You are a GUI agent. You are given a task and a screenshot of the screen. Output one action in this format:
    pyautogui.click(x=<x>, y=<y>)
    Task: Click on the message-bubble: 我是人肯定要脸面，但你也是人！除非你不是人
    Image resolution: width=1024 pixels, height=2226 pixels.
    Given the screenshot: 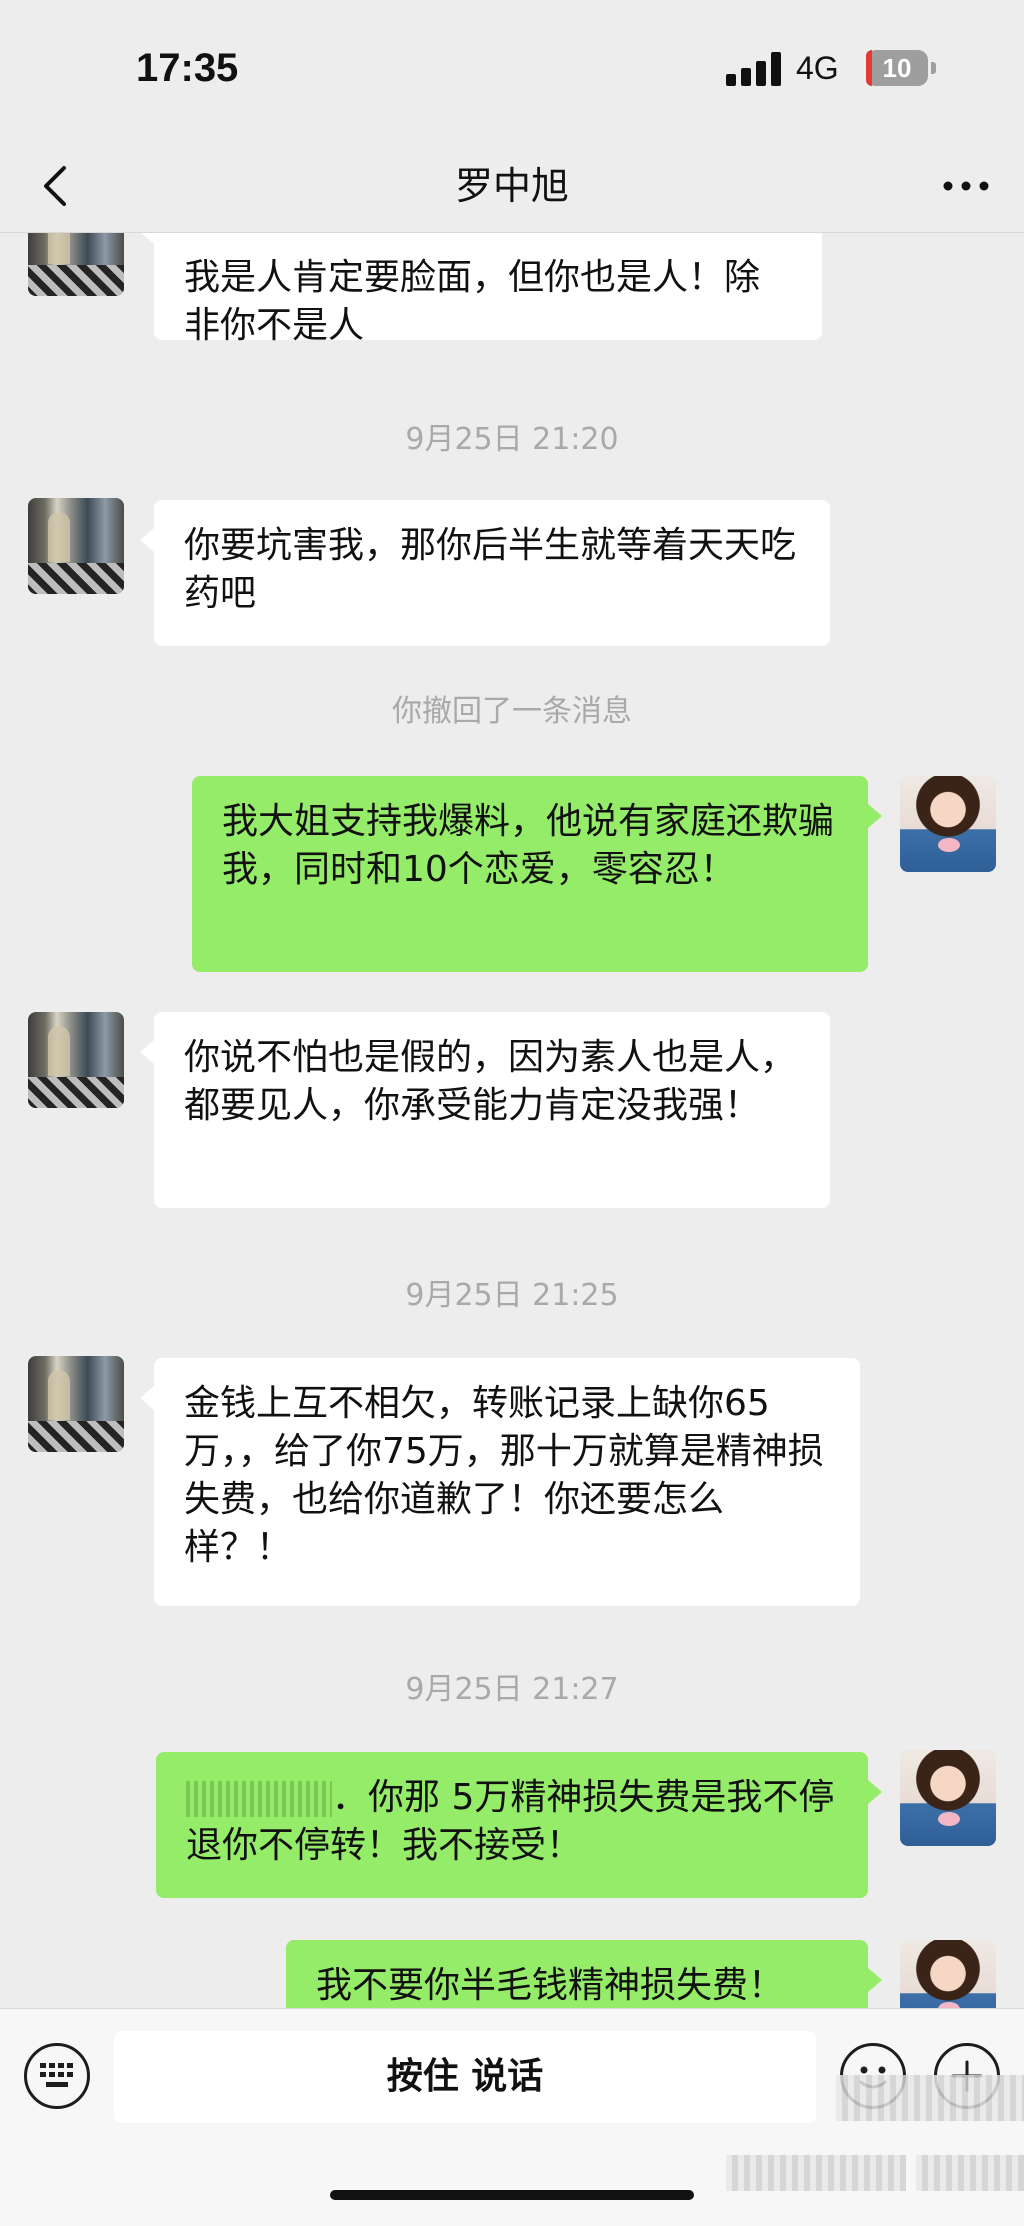 What is the action you would take?
    pyautogui.click(x=481, y=289)
    